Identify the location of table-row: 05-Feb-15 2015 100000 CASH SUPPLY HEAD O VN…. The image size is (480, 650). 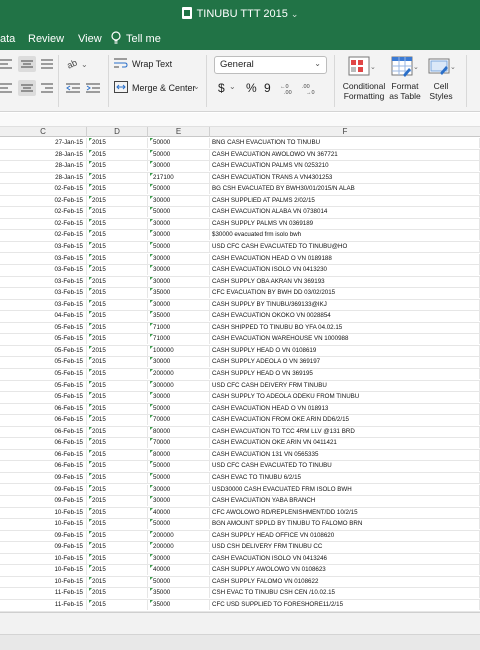
(240, 351).